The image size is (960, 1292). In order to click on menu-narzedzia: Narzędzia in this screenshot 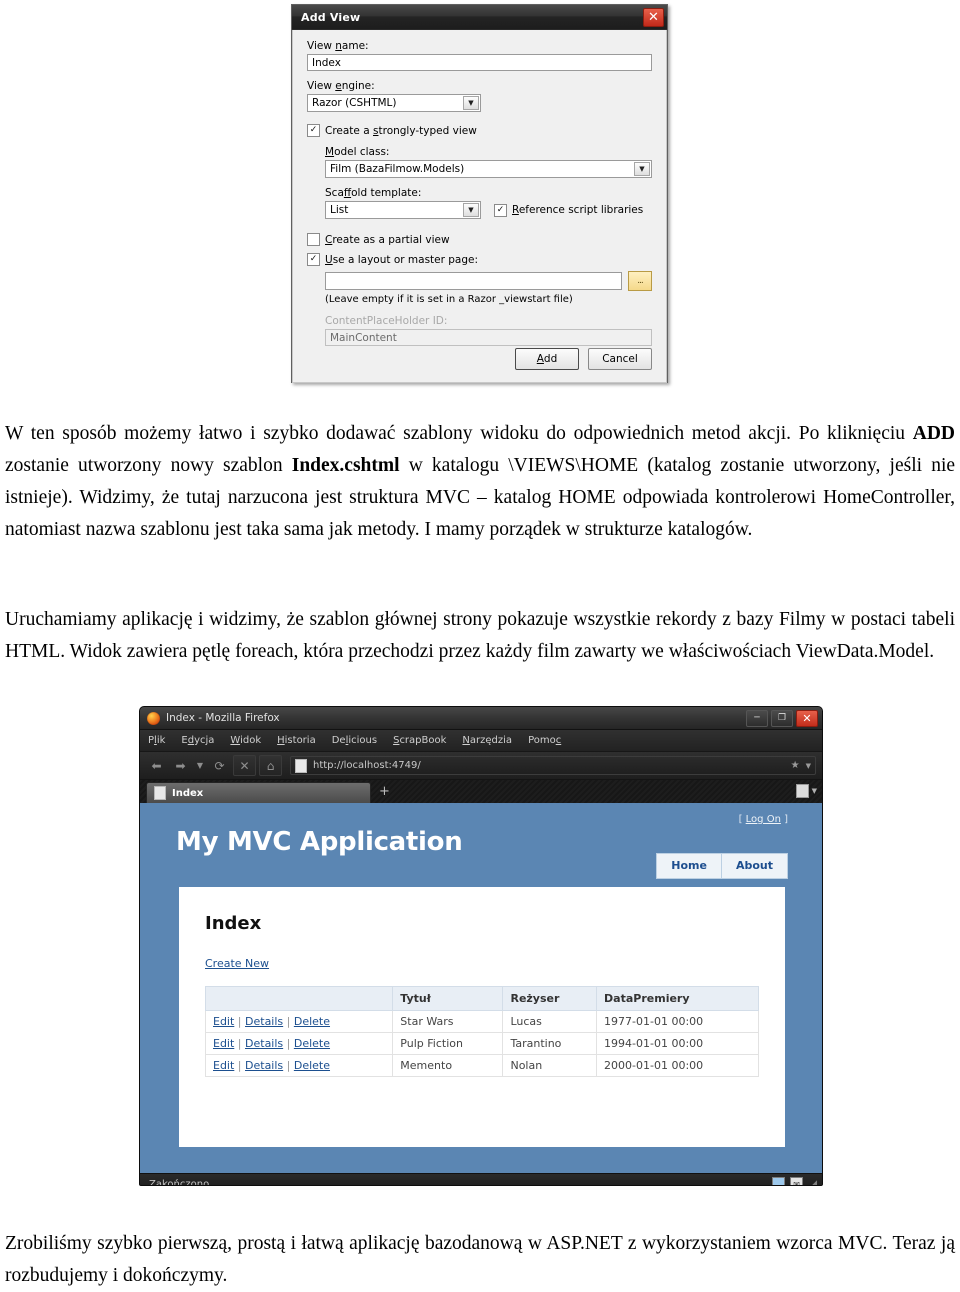, I will do `click(487, 740)`.